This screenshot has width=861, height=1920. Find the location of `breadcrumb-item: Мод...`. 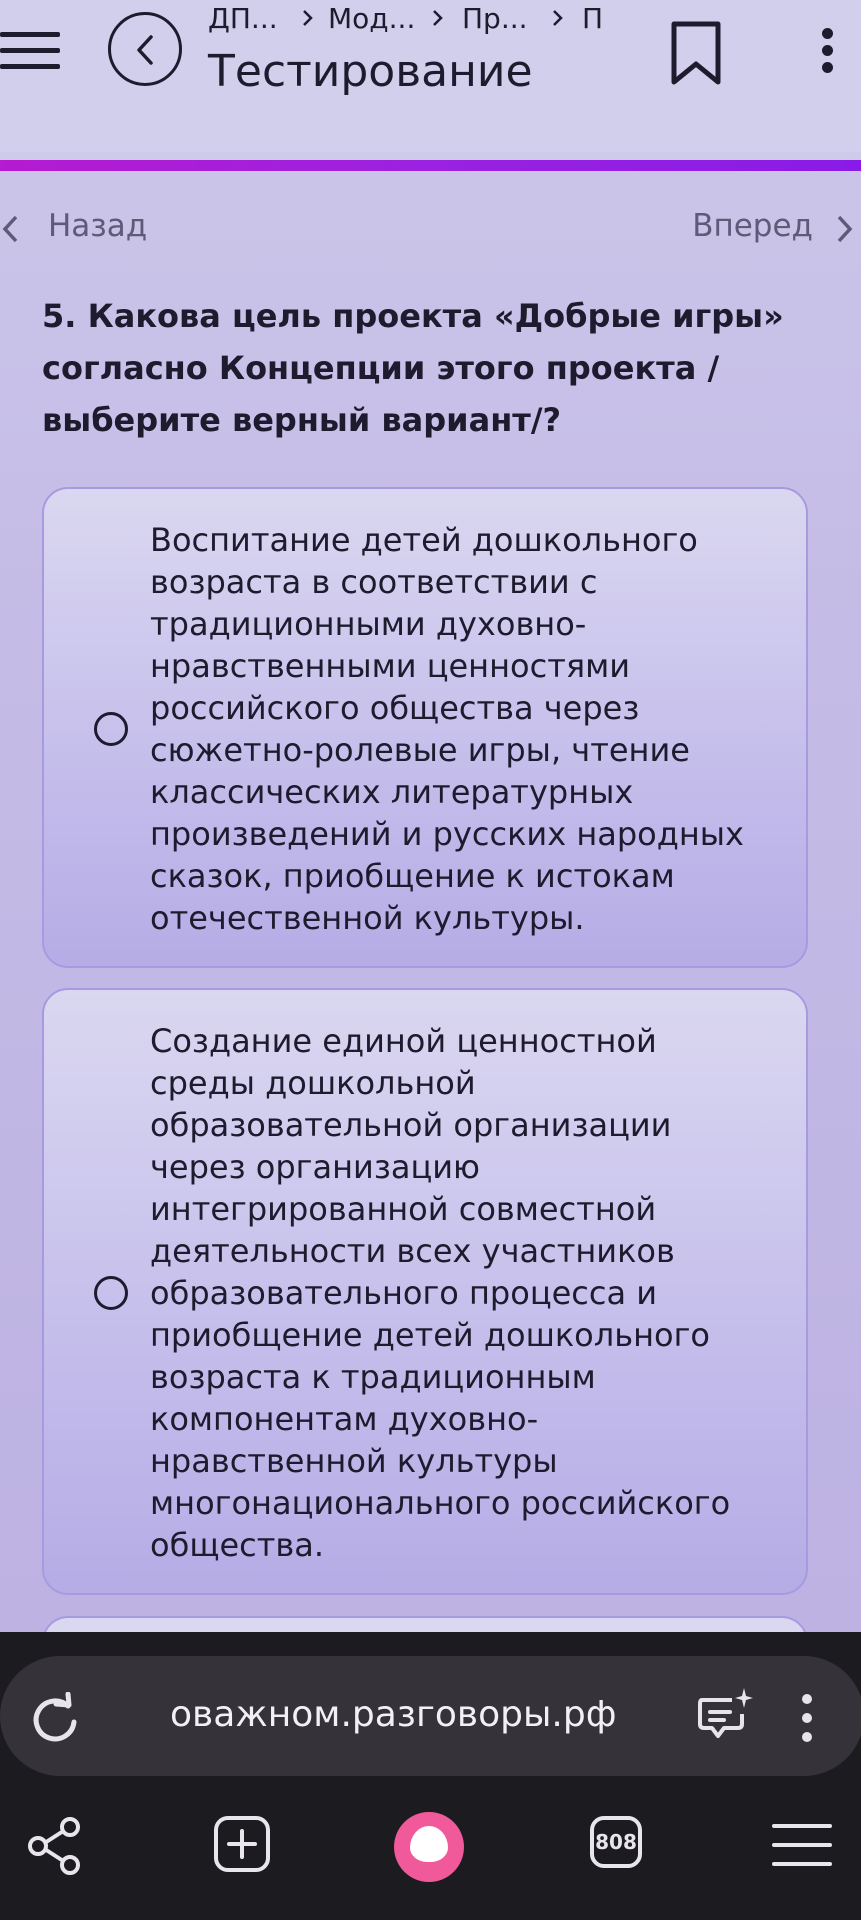

breadcrumb-item: Мод... is located at coordinates (371, 18).